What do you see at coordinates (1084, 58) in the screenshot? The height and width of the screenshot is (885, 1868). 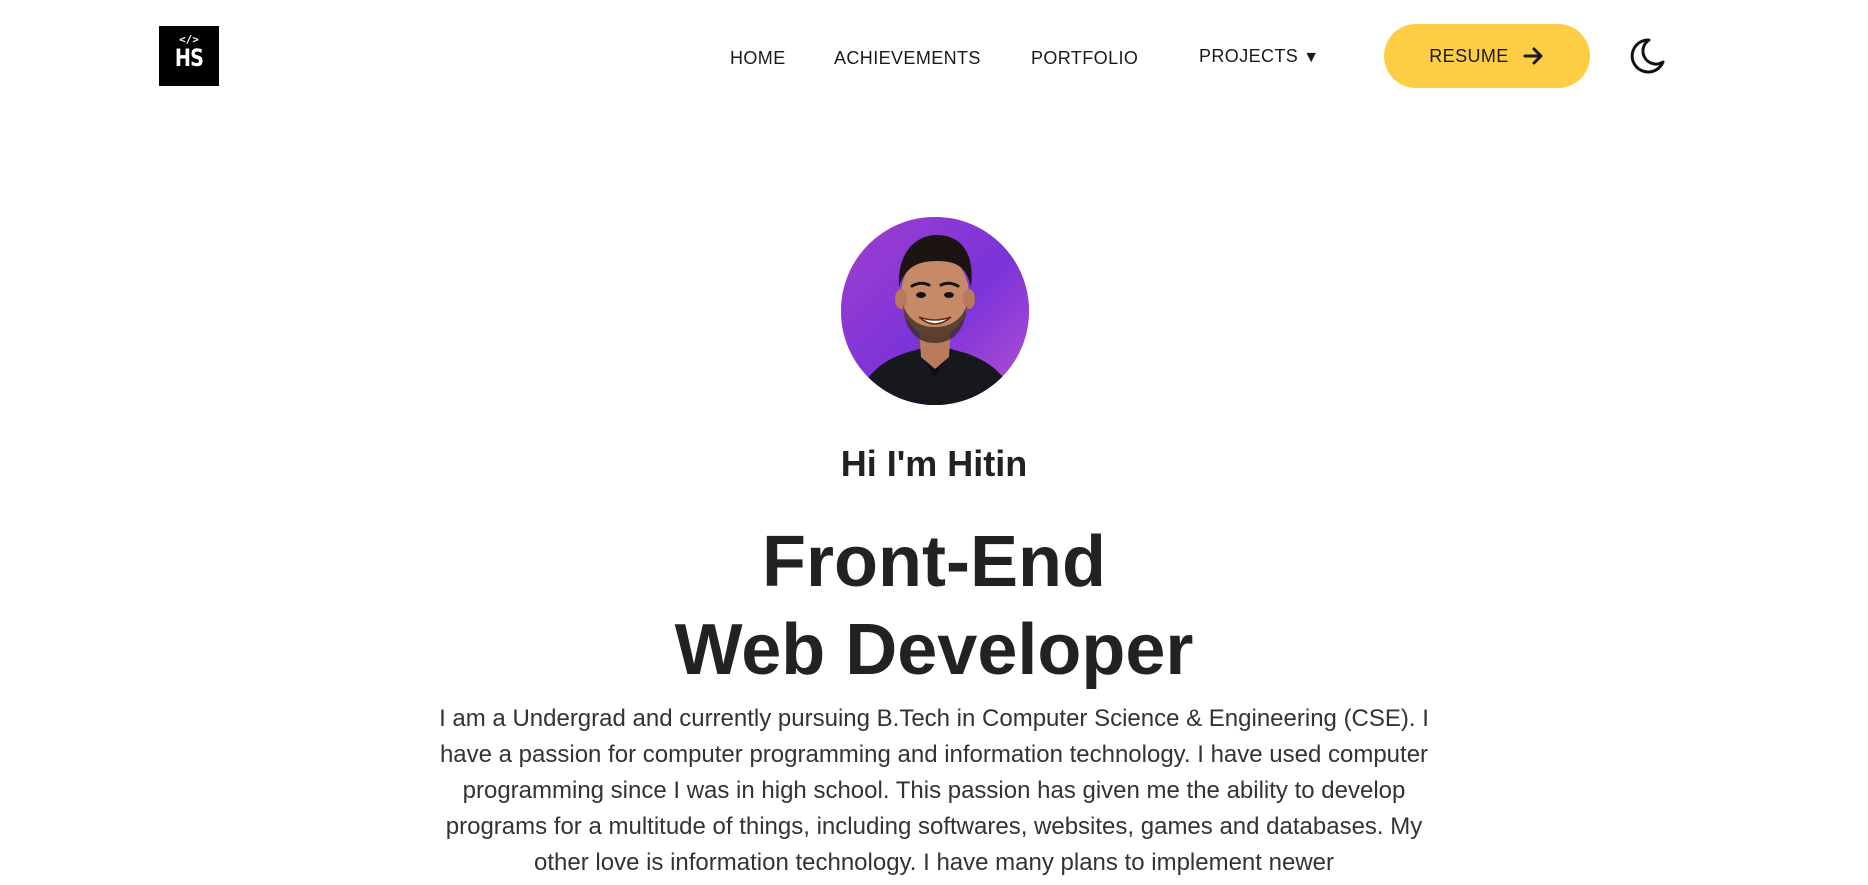 I see `nav-portfolio-link: PORTFOLIO` at bounding box center [1084, 58].